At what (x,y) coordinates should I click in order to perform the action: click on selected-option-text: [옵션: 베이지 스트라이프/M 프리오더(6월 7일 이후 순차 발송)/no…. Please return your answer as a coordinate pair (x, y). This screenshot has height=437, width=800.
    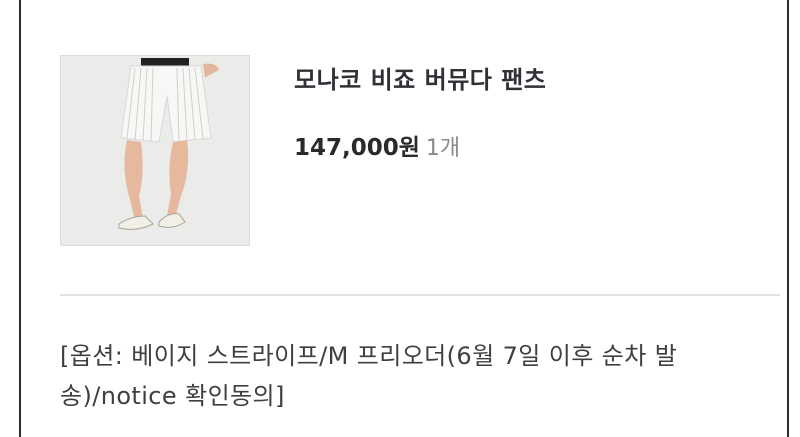
    Looking at the image, I should click on (369, 376).